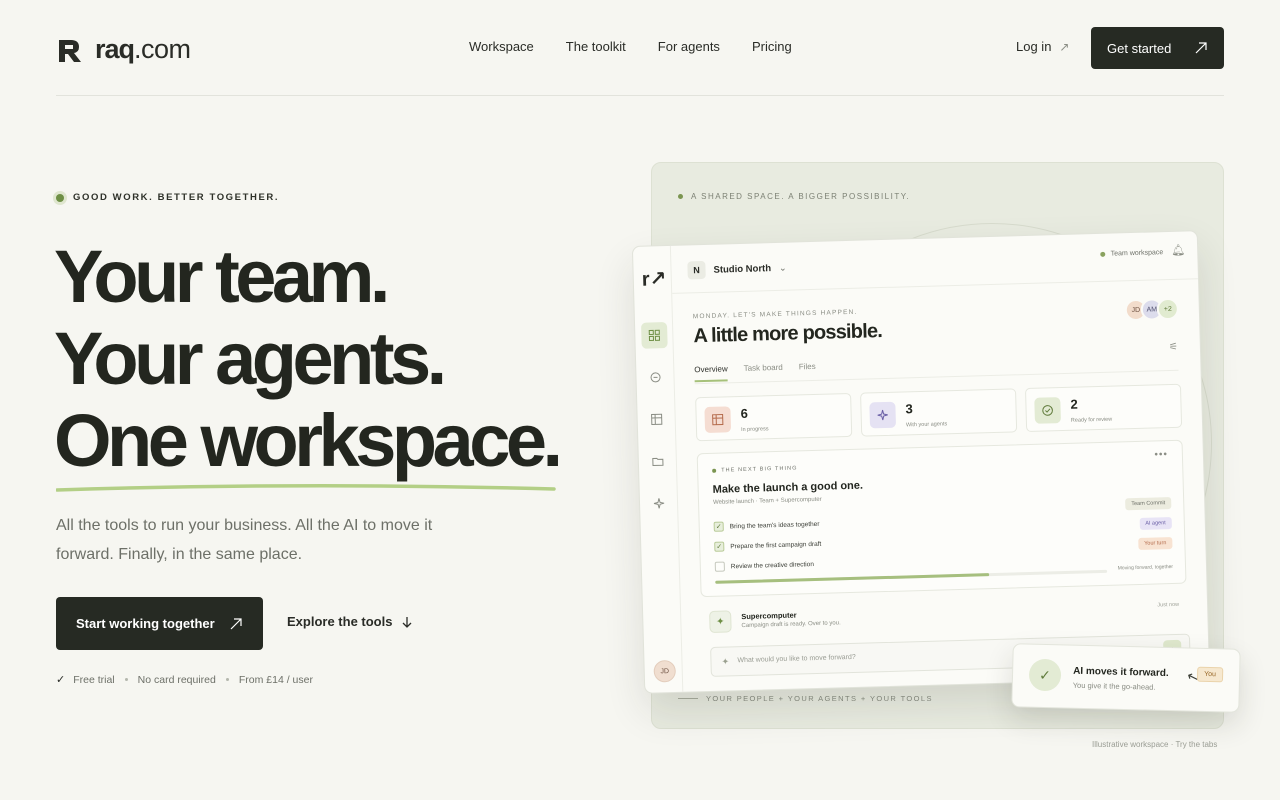 The width and height of the screenshot is (1280, 800). What do you see at coordinates (308, 440) in the screenshot?
I see `headline-line-3: One workspace.` at bounding box center [308, 440].